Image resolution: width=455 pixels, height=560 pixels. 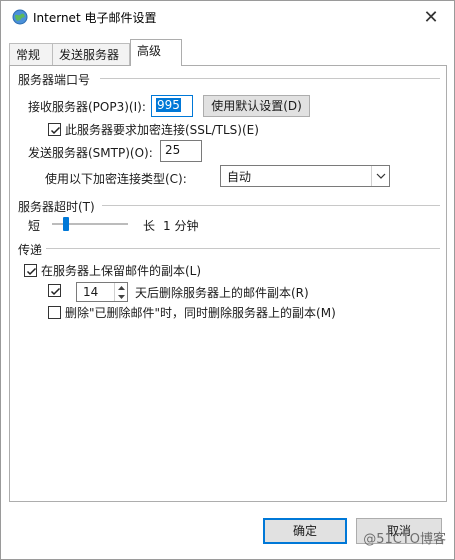 I want to click on timeout-group-divider, so click(x=271, y=205).